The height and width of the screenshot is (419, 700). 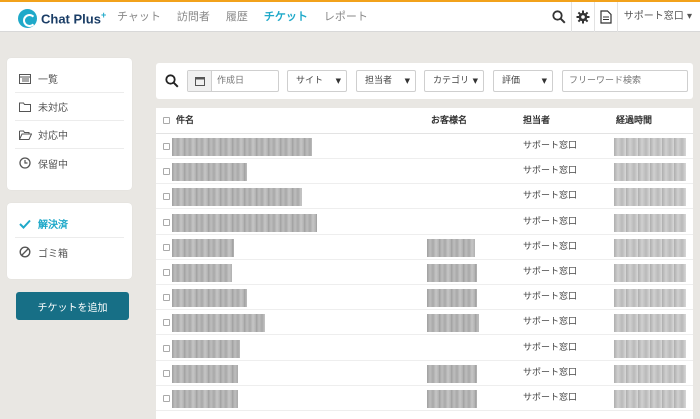 What do you see at coordinates (454, 81) in the screenshot?
I see `category-select: カテゴリ ▼` at bounding box center [454, 81].